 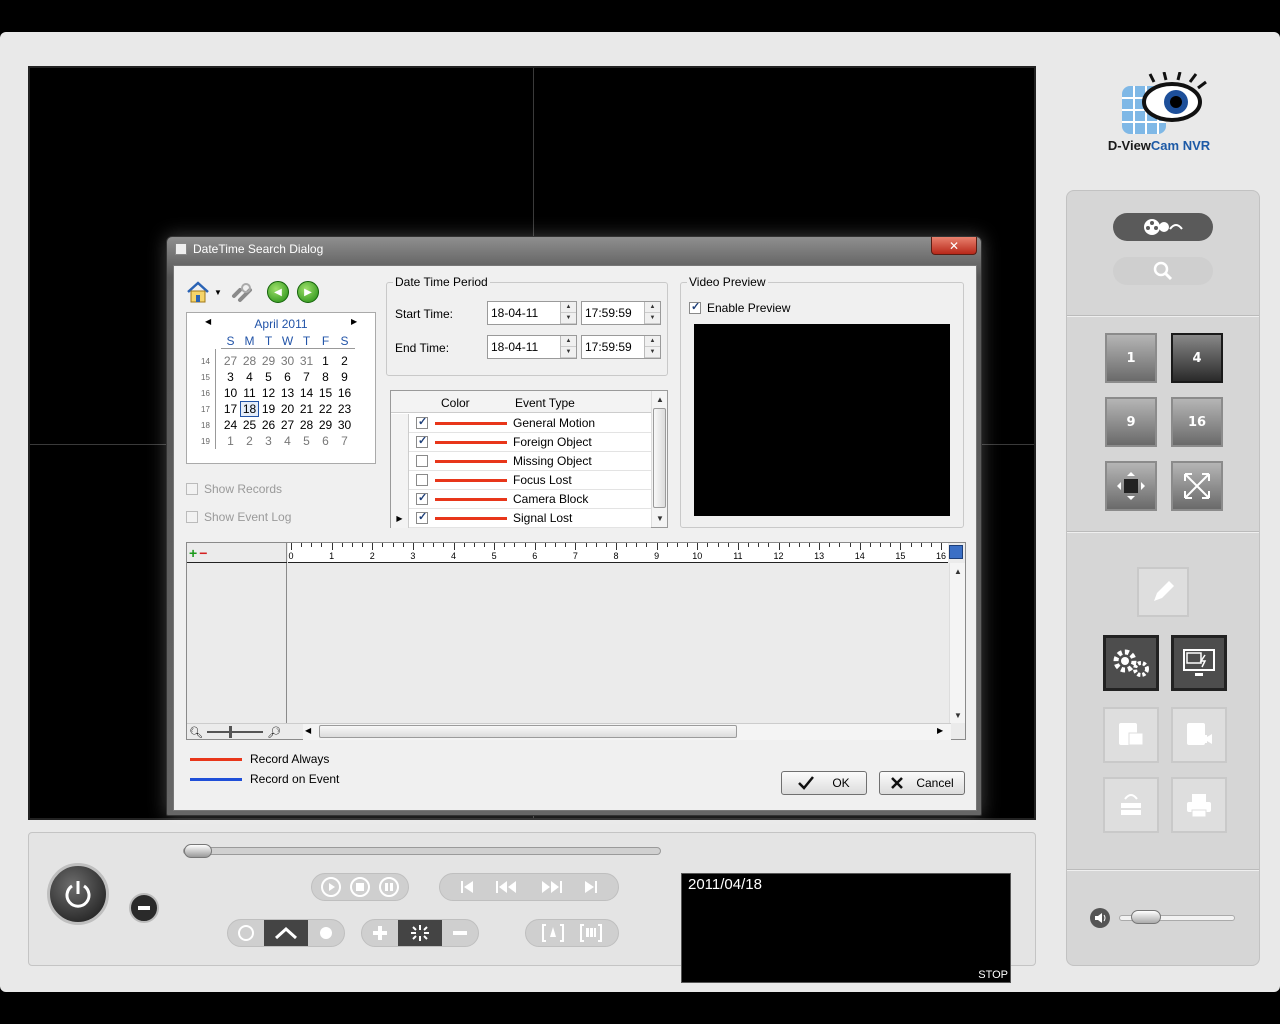 What do you see at coordinates (230, 393) in the screenshot?
I see `calendar-day: 10` at bounding box center [230, 393].